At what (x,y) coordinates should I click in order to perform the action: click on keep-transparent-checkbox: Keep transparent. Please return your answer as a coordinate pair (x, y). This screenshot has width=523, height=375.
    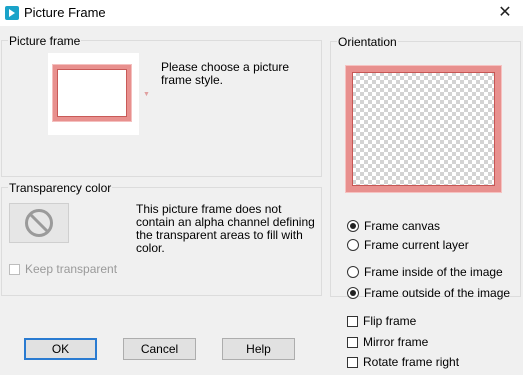
    Looking at the image, I should click on (63, 269).